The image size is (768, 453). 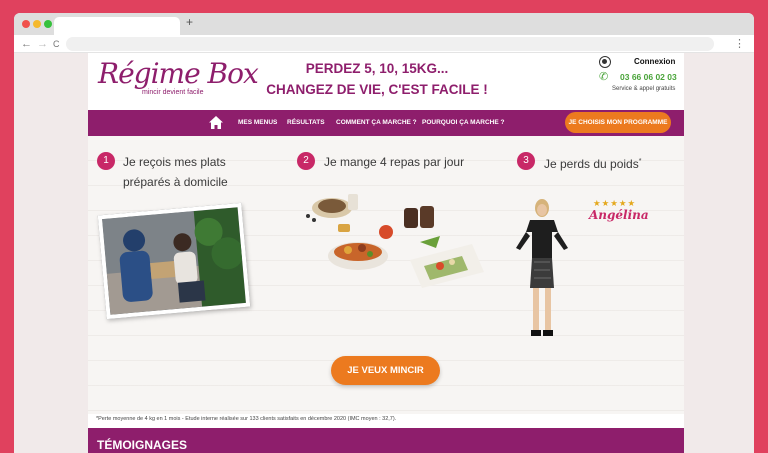 What do you see at coordinates (739, 44) in the screenshot?
I see `browser-menu-icon: ⋮` at bounding box center [739, 44].